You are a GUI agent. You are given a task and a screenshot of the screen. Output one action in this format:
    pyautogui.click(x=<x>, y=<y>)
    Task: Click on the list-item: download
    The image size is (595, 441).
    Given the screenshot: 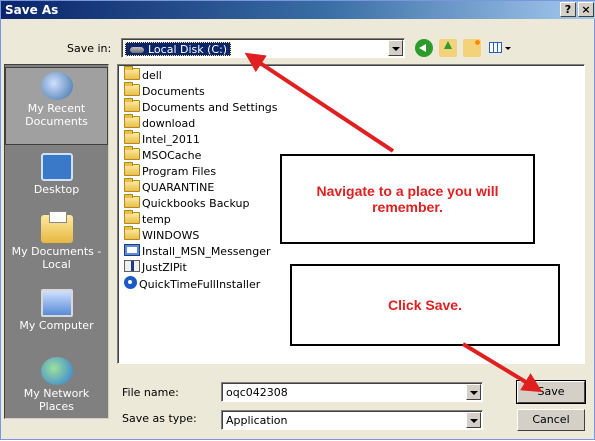 What is the action you would take?
    pyautogui.click(x=160, y=123)
    